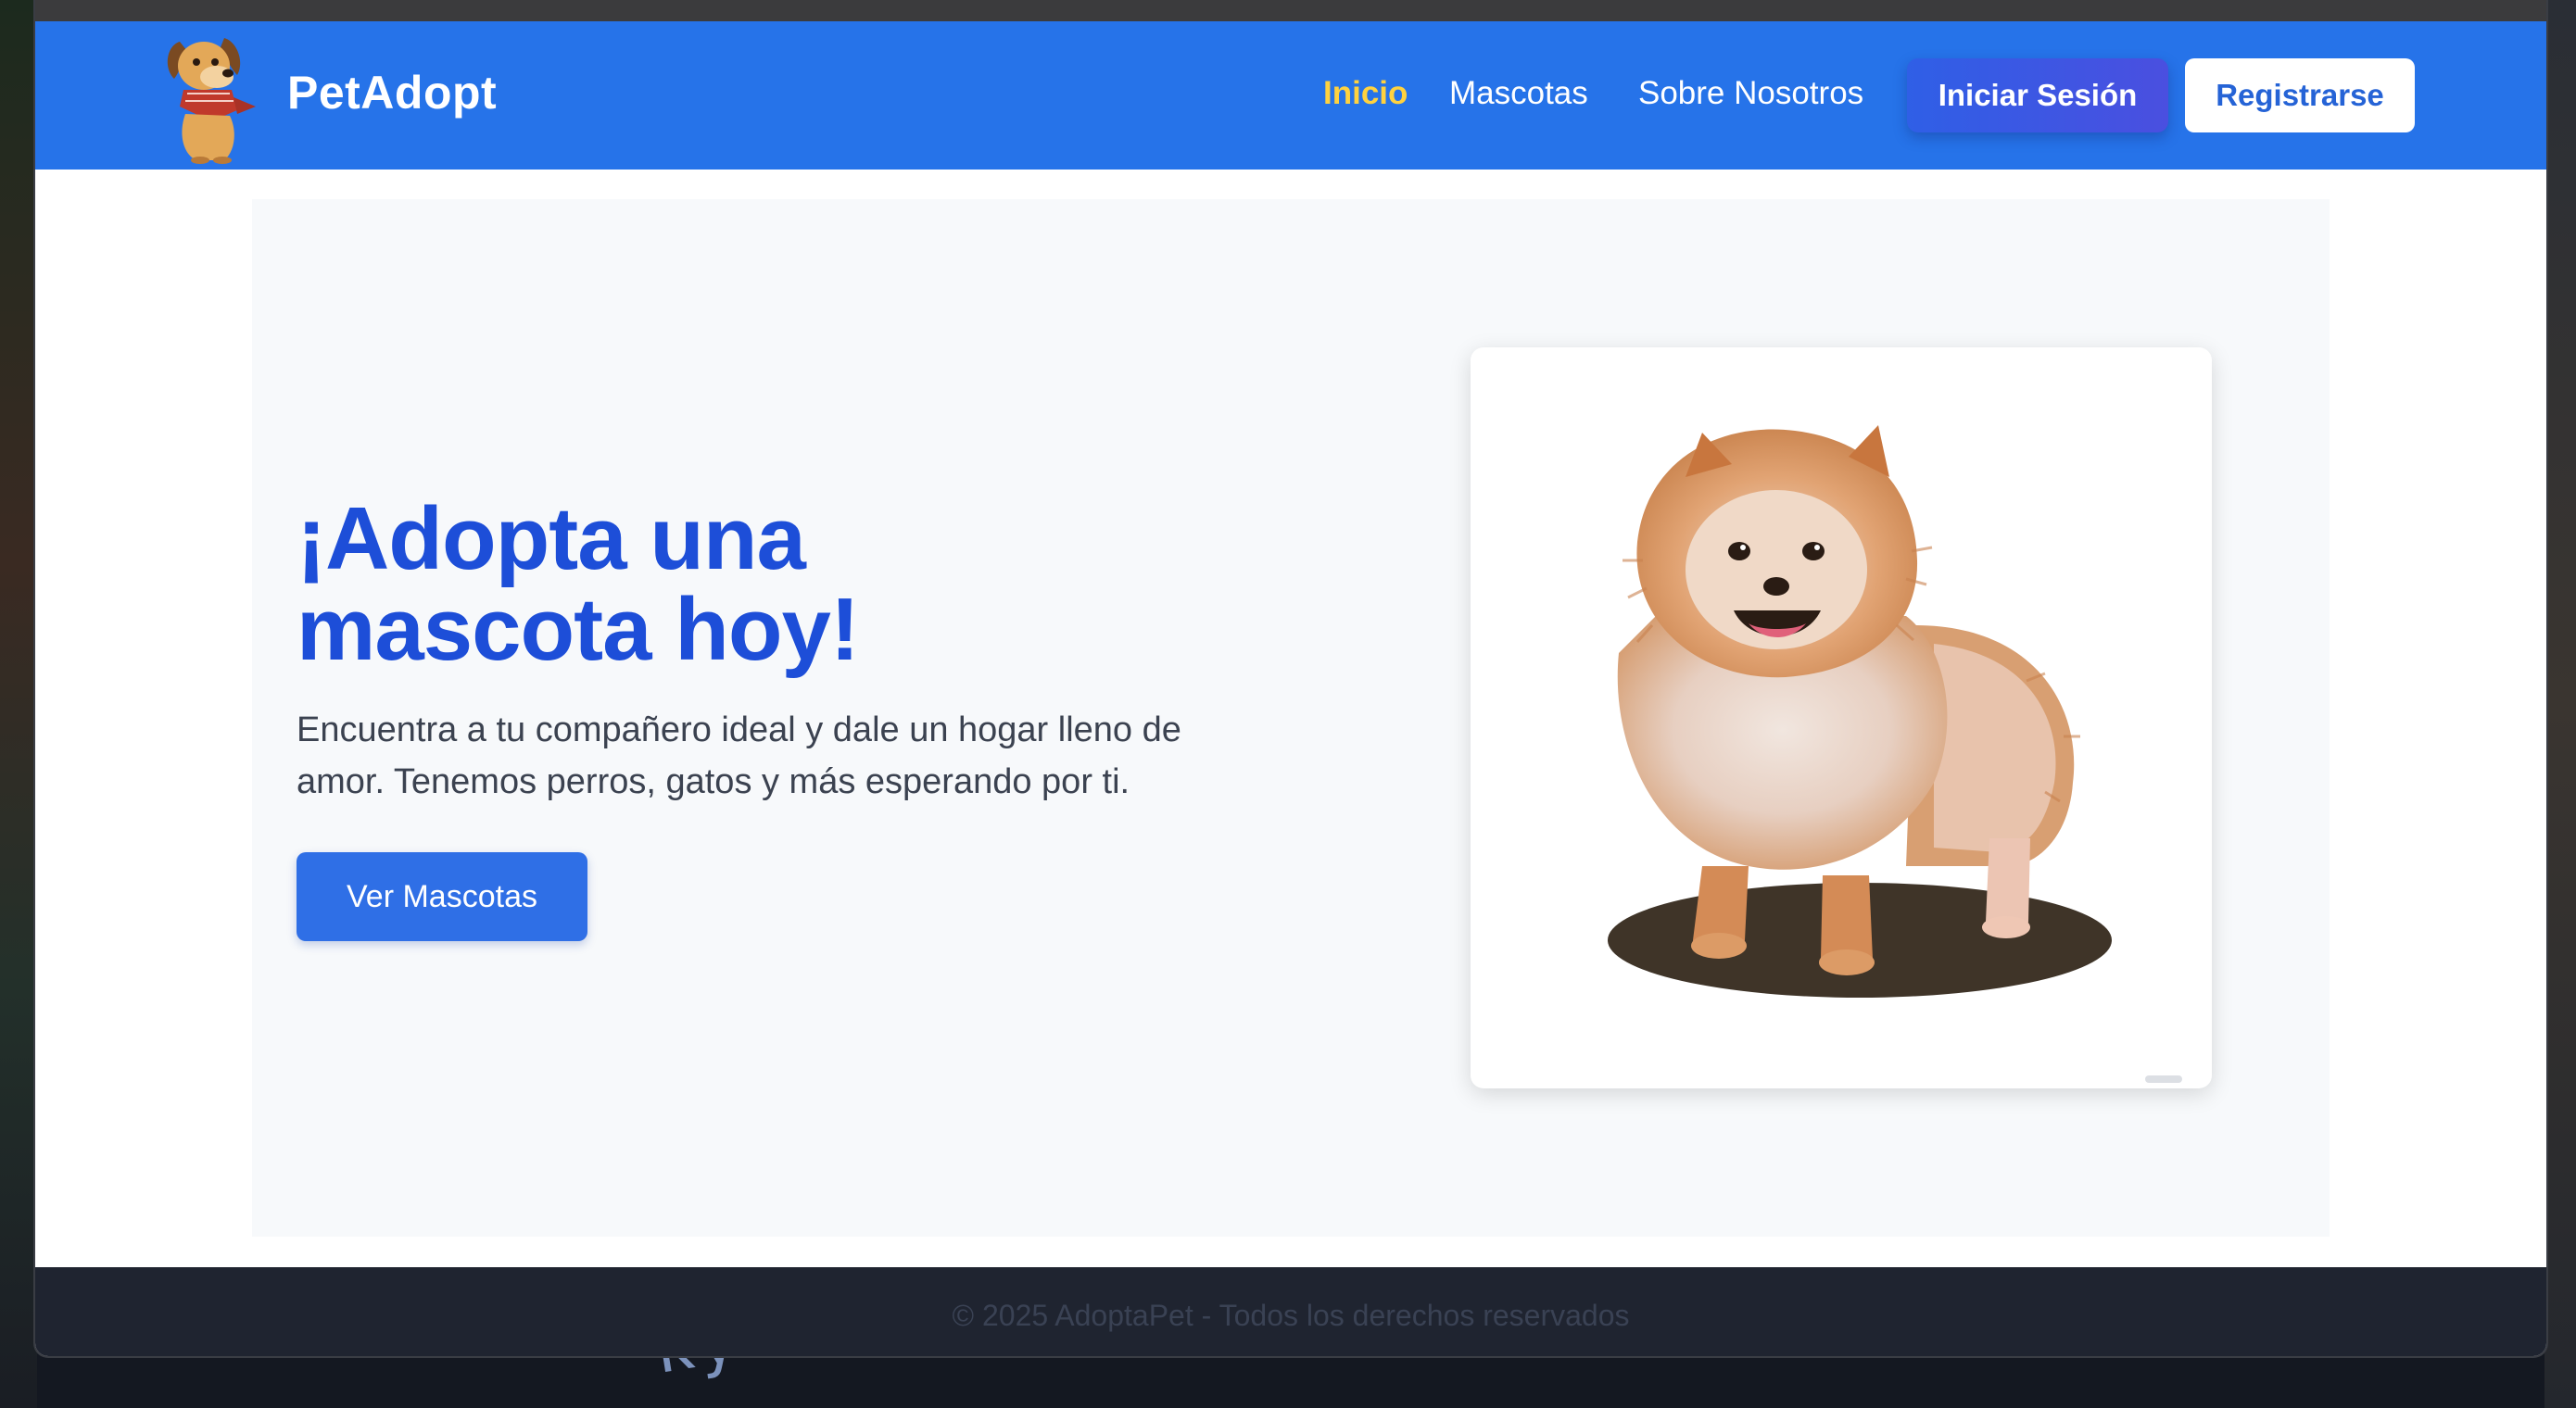 This screenshot has width=2576, height=1408. I want to click on nav-link-inicio: Inicio, so click(1366, 93).